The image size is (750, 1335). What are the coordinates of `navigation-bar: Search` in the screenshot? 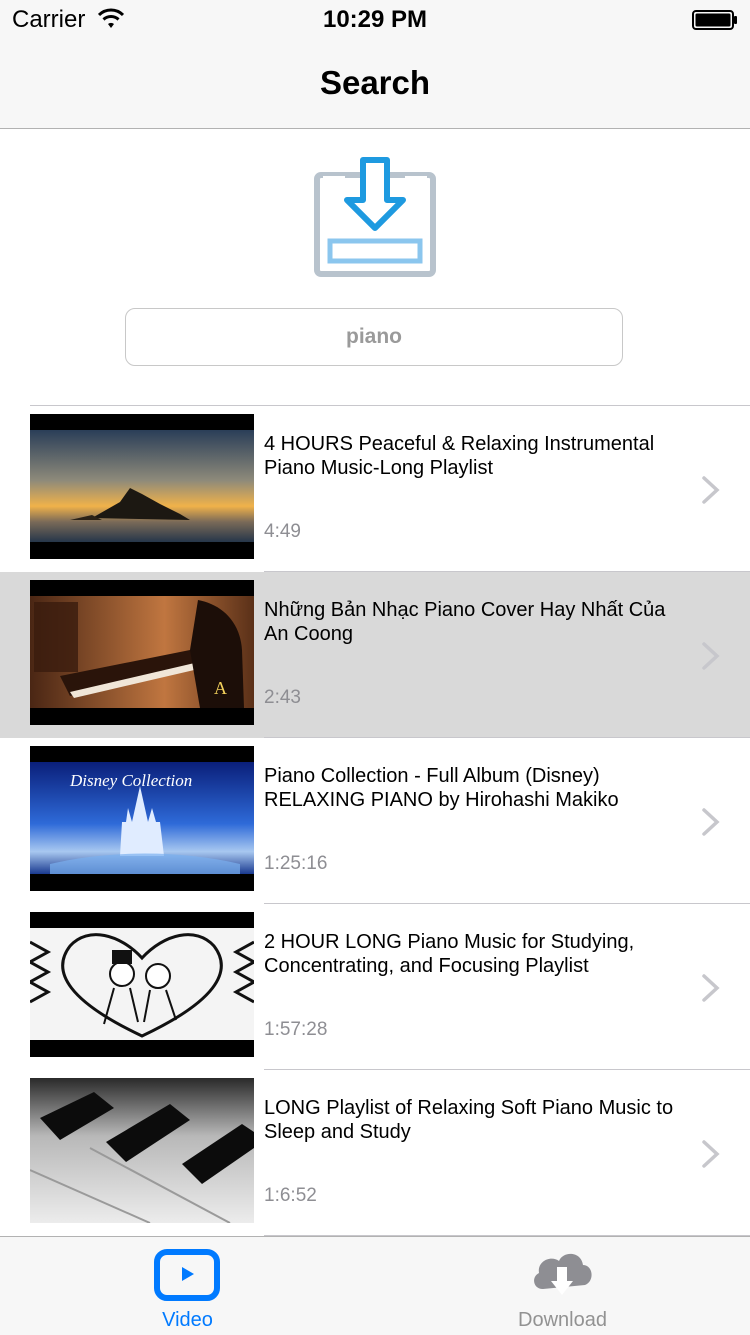 It's located at (375, 84).